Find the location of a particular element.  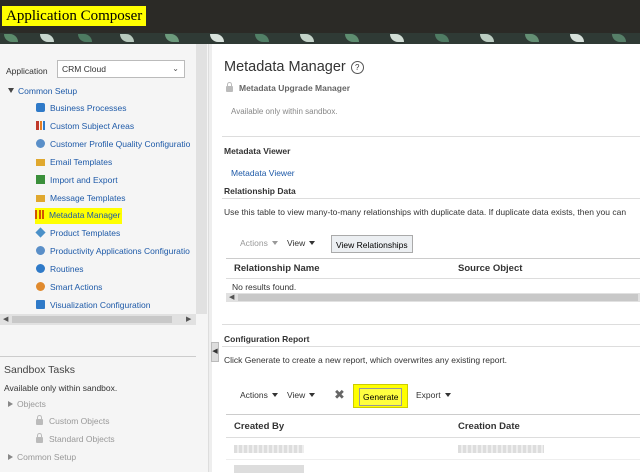

application-label: Application is located at coordinates (27, 71).